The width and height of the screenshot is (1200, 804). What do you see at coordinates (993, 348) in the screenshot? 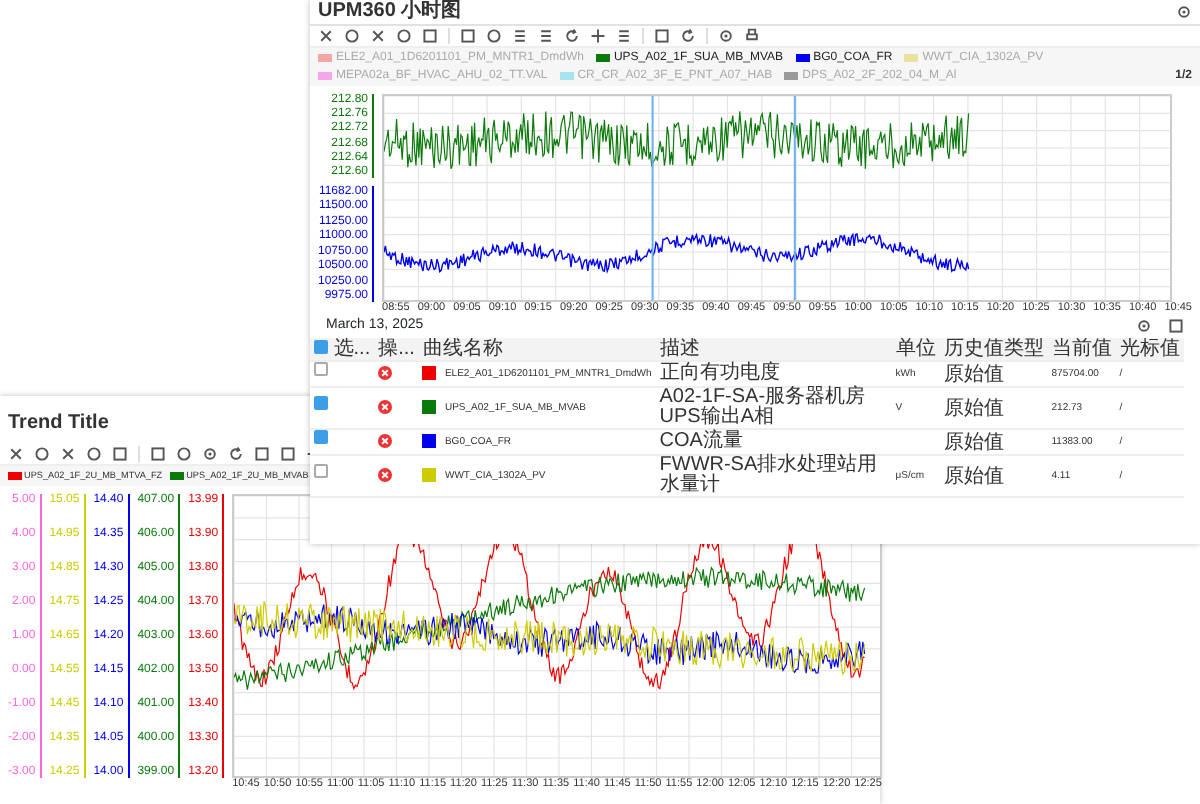
I see `column-header: 历史值类型` at bounding box center [993, 348].